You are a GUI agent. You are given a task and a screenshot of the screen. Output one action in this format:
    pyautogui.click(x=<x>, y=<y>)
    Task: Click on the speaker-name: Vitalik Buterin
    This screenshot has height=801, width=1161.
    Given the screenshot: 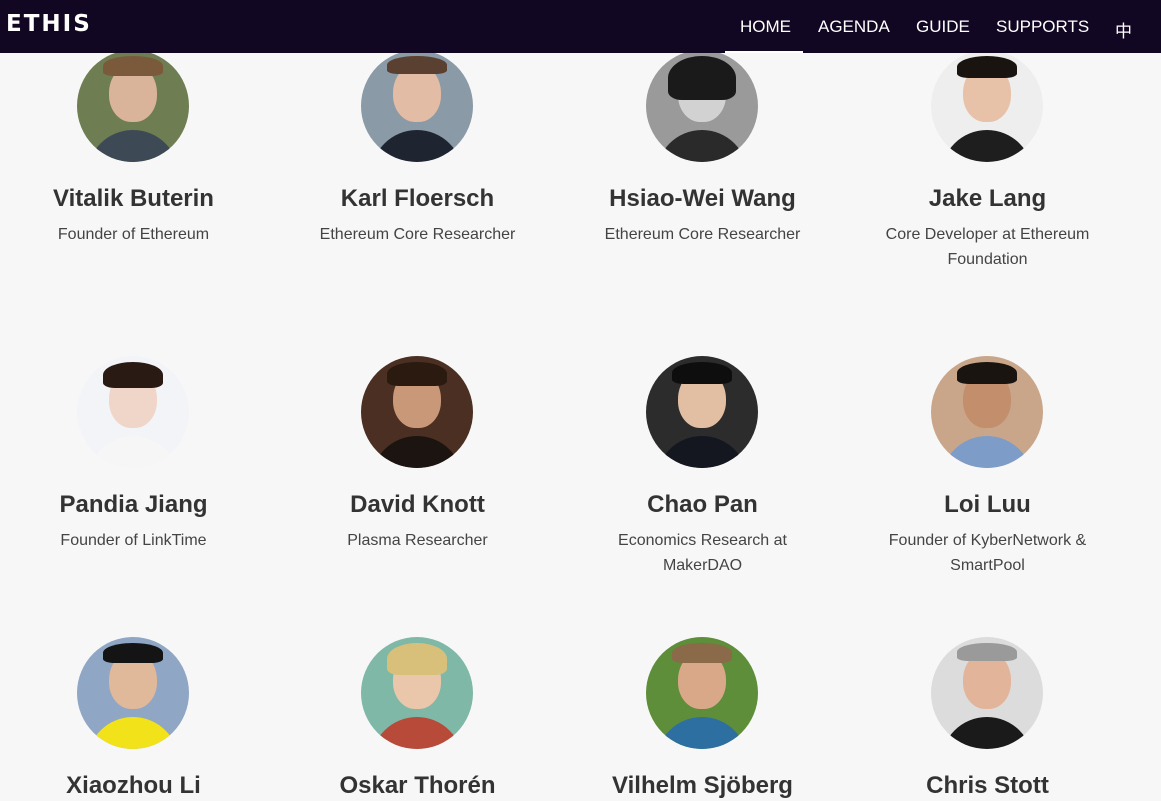 What is the action you would take?
    pyautogui.click(x=133, y=198)
    